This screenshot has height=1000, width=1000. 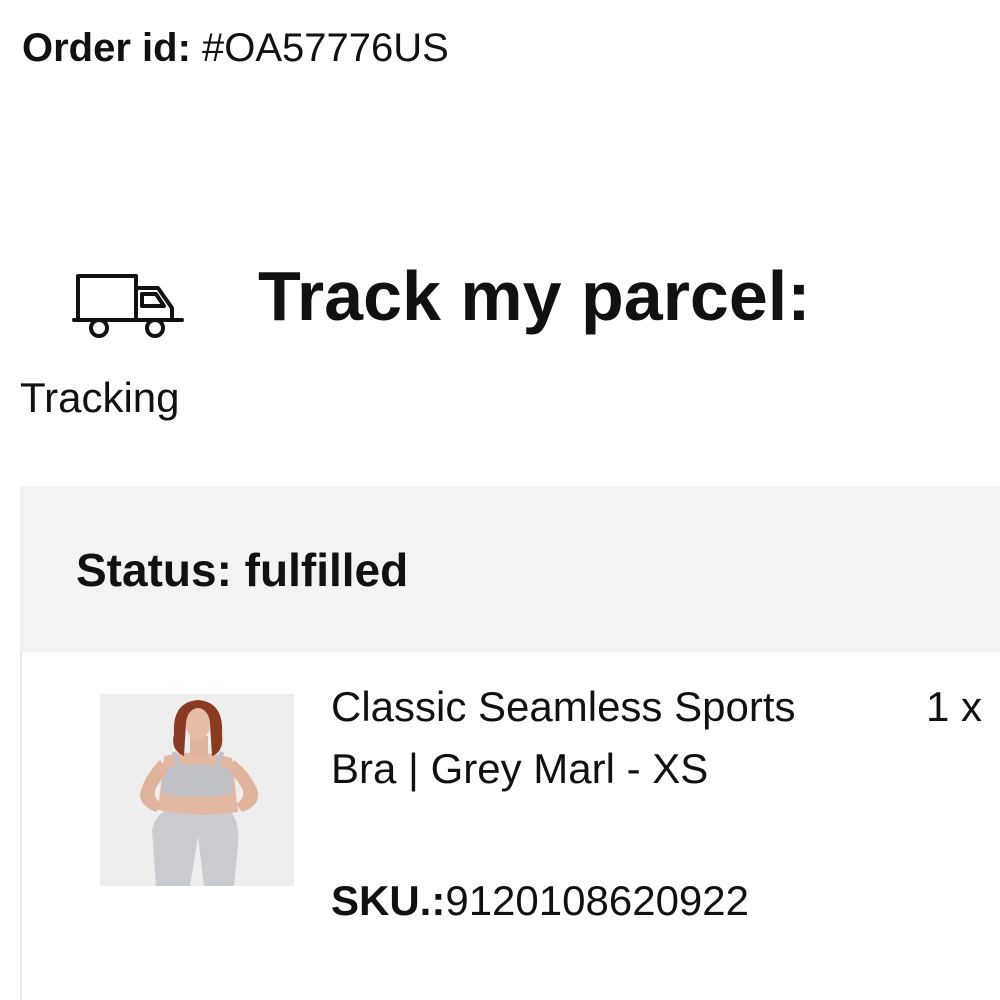 What do you see at coordinates (242, 570) in the screenshot?
I see `status-text: Status: fulfilled` at bounding box center [242, 570].